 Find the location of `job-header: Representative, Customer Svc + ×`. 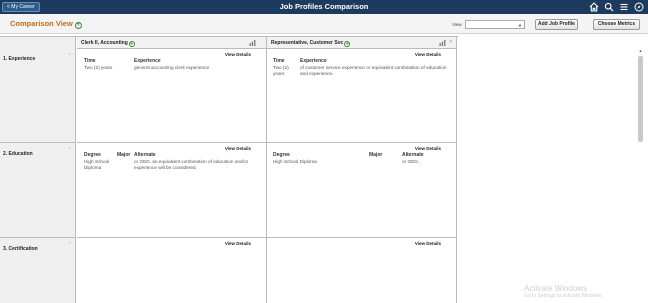

job-header: Representative, Customer Svc + × is located at coordinates (361, 43).